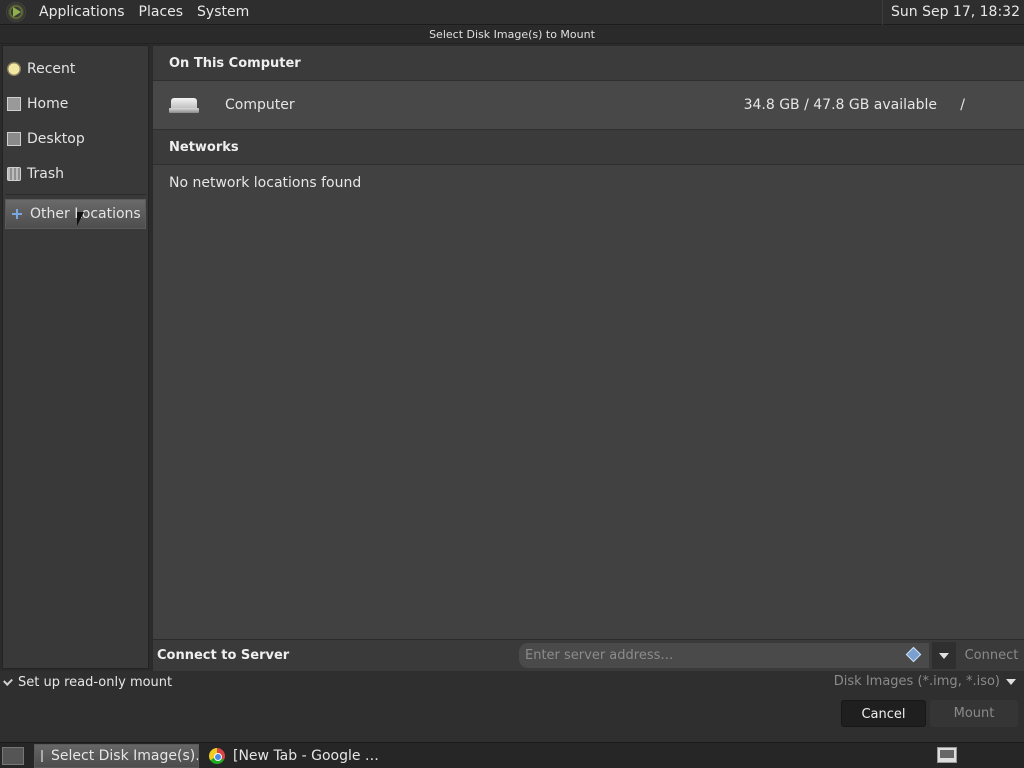 Image resolution: width=1024 pixels, height=768 pixels. What do you see at coordinates (14, 68) in the screenshot?
I see `clock-icon` at bounding box center [14, 68].